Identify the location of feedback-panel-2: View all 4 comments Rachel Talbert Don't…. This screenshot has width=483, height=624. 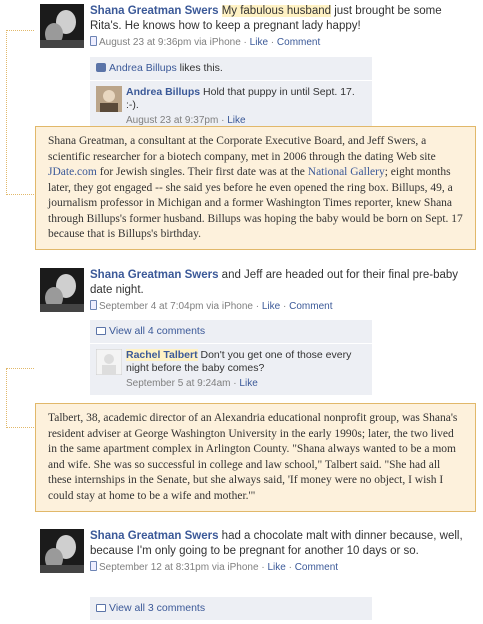
(231, 357).